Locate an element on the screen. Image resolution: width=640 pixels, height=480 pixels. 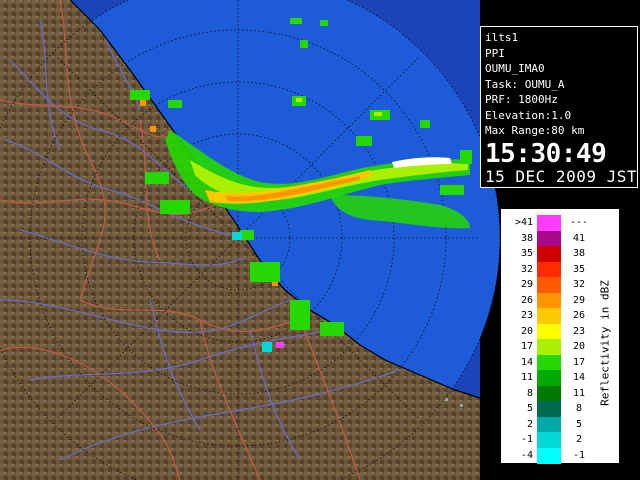
legend-low-value: 32 is located at coordinates (526, 269).